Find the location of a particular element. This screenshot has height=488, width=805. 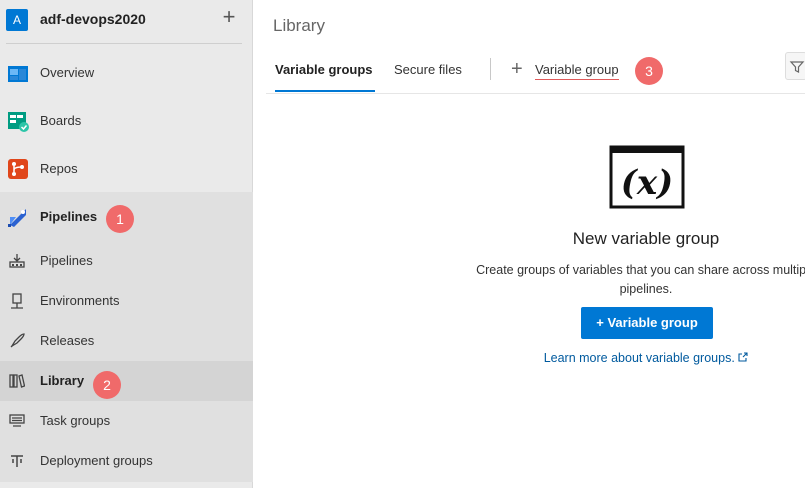

pipelines-icon is located at coordinates (17, 218).